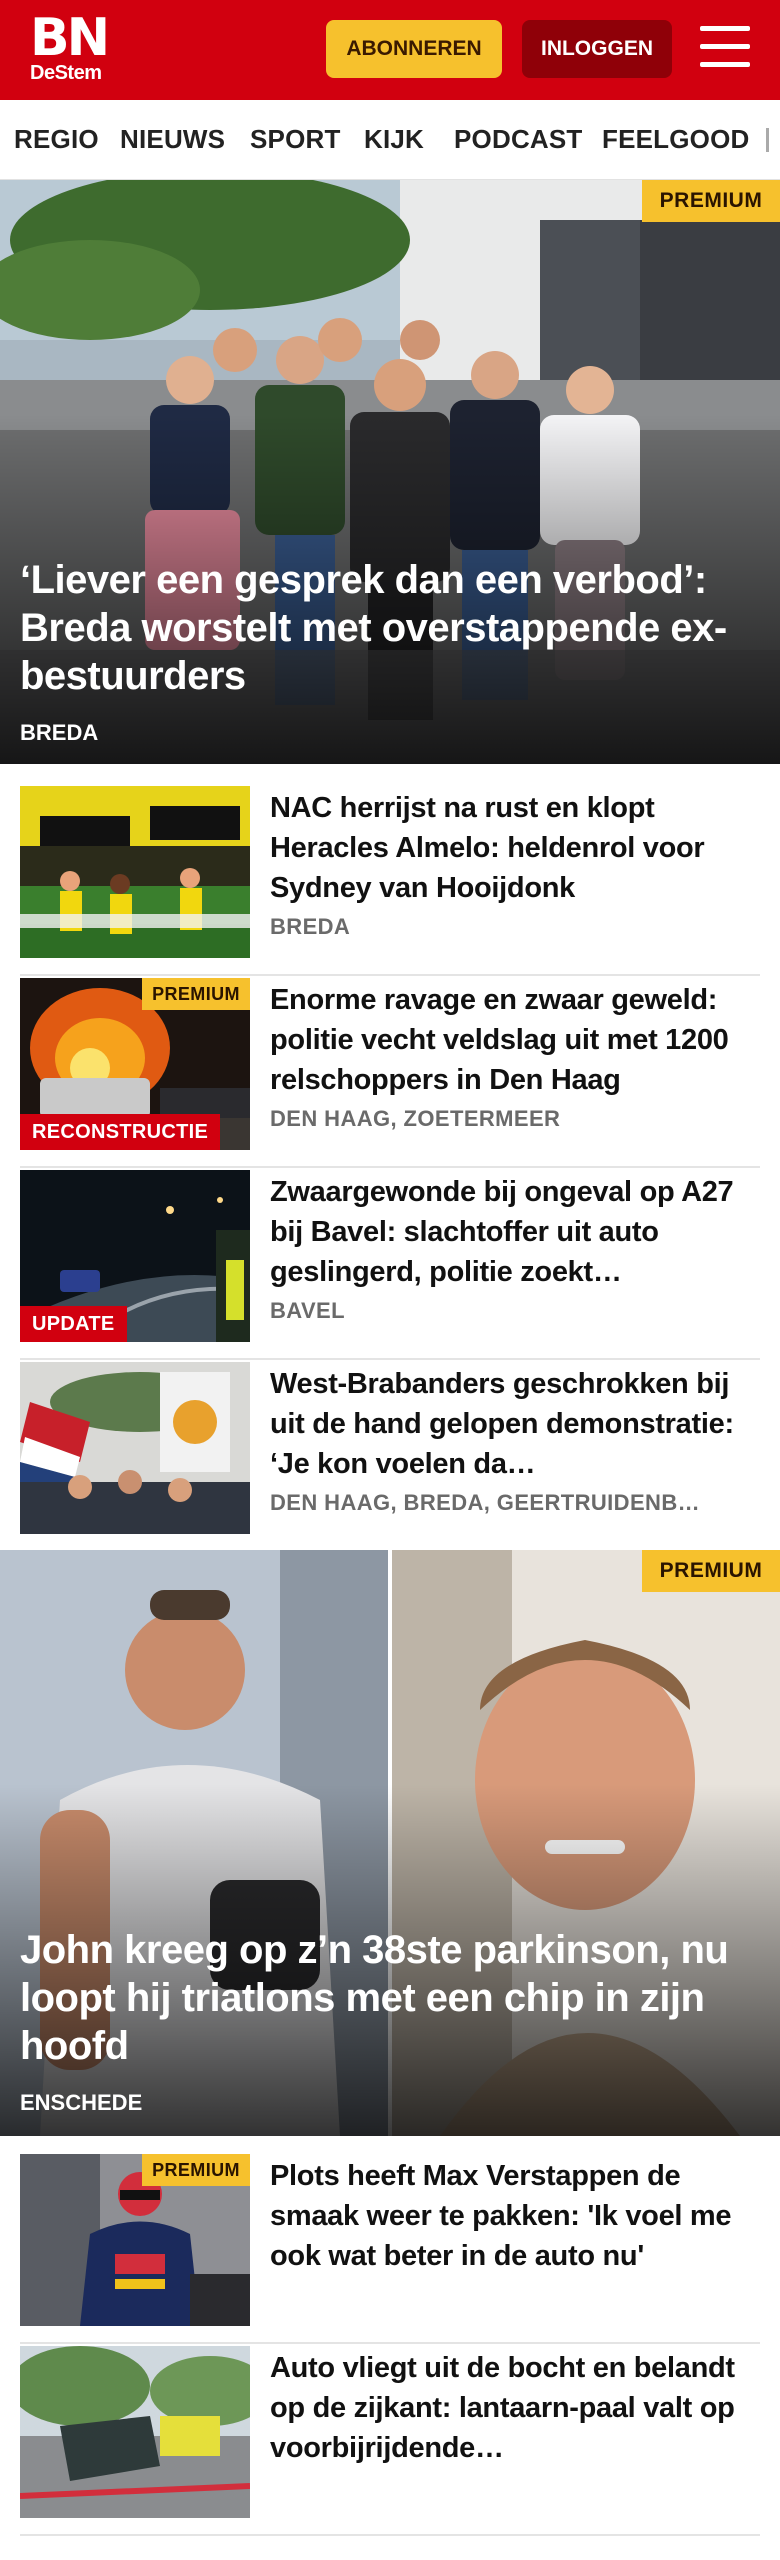 This screenshot has height=2560, width=780. I want to click on top-bar: BN DeStem ABONNEREN INLOGGEN, so click(390, 50).